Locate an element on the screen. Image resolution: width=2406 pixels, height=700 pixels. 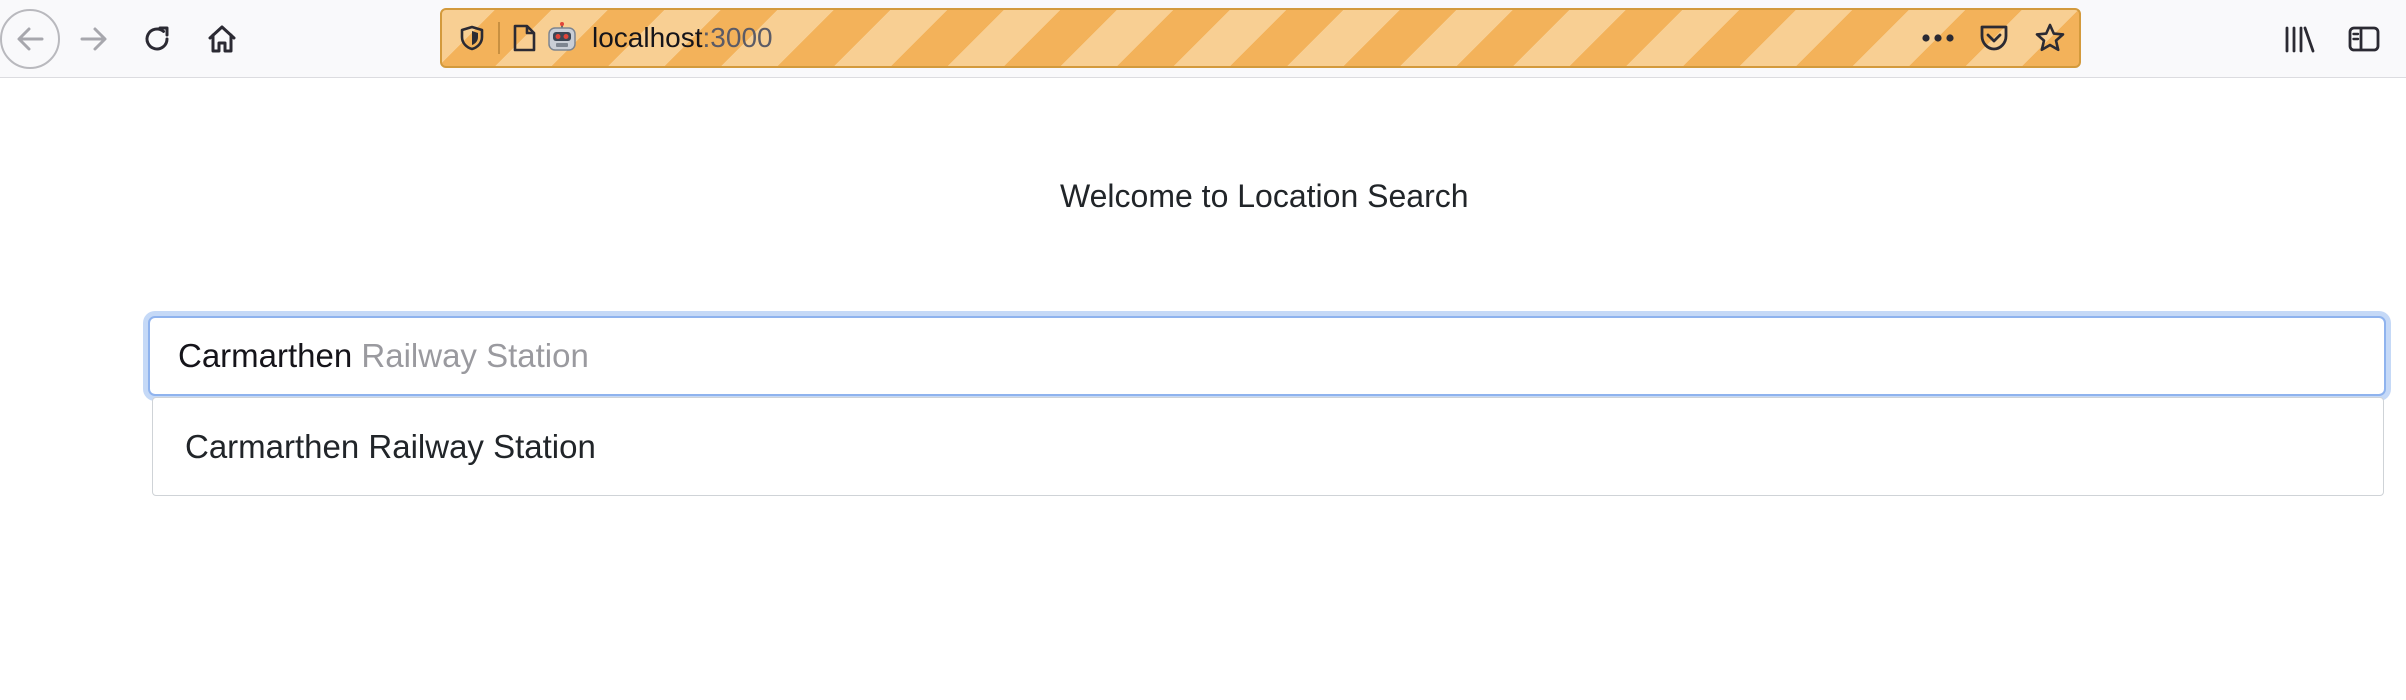
url-bar: localhost:3000 is located at coordinates (1260, 38).